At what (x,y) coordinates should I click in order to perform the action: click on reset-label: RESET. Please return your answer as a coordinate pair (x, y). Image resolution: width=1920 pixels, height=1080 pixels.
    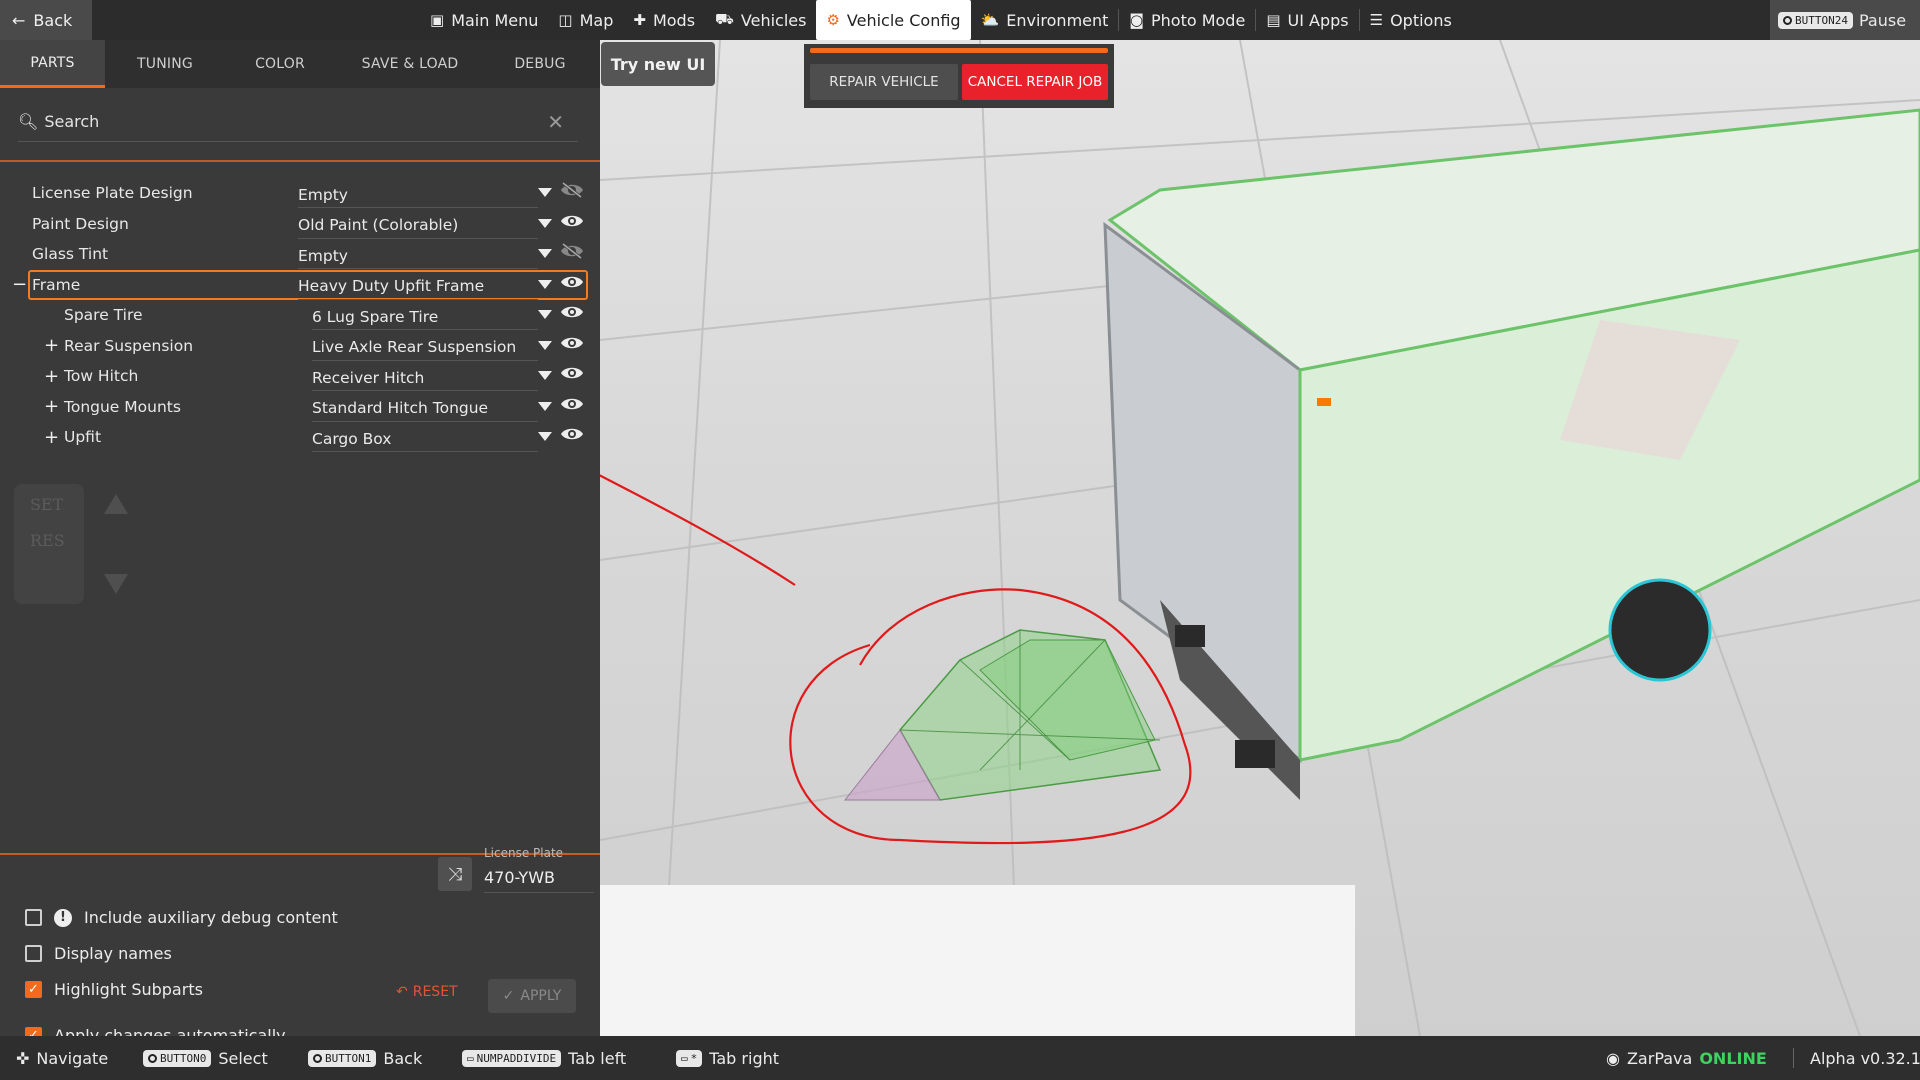
    Looking at the image, I should click on (435, 992).